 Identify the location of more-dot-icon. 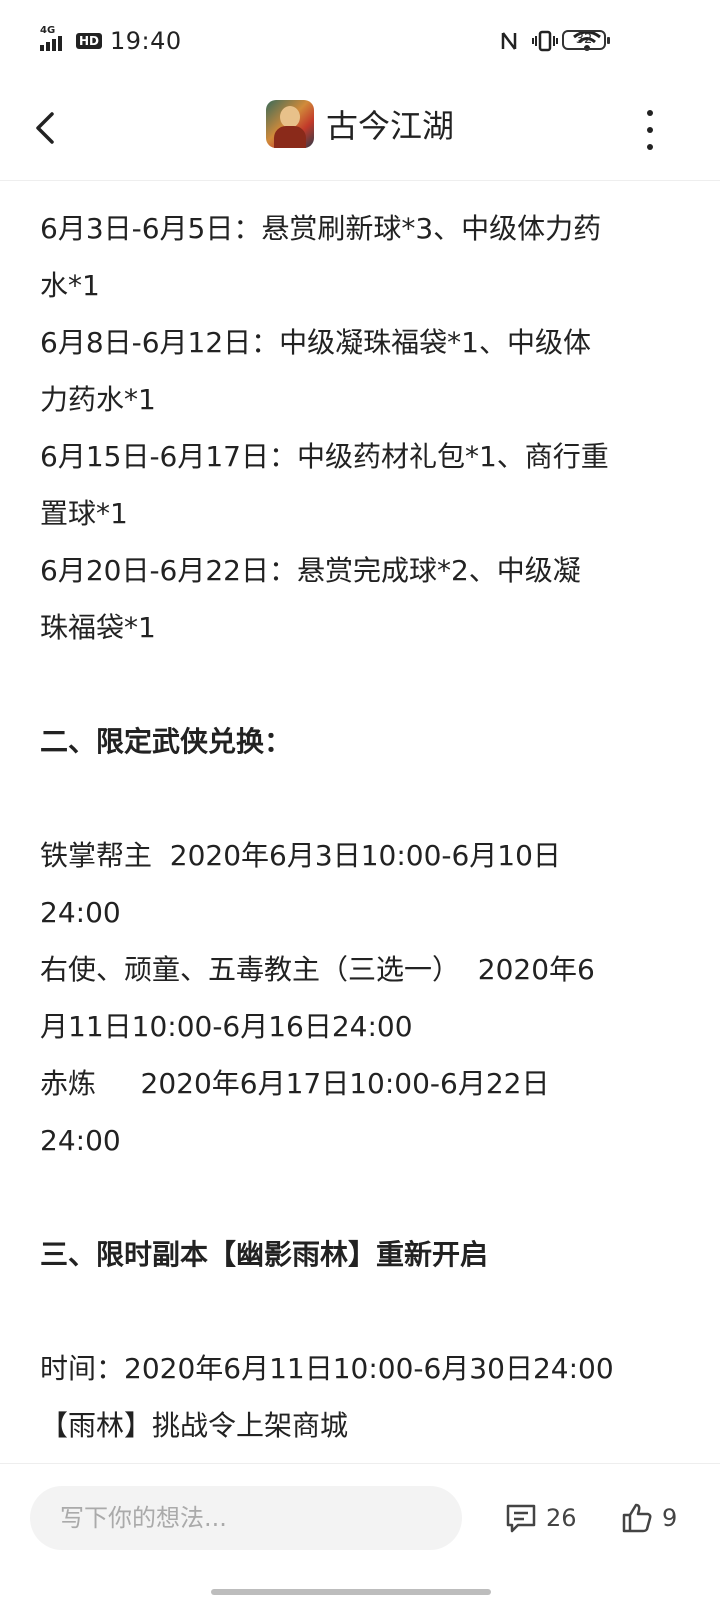
(650, 113).